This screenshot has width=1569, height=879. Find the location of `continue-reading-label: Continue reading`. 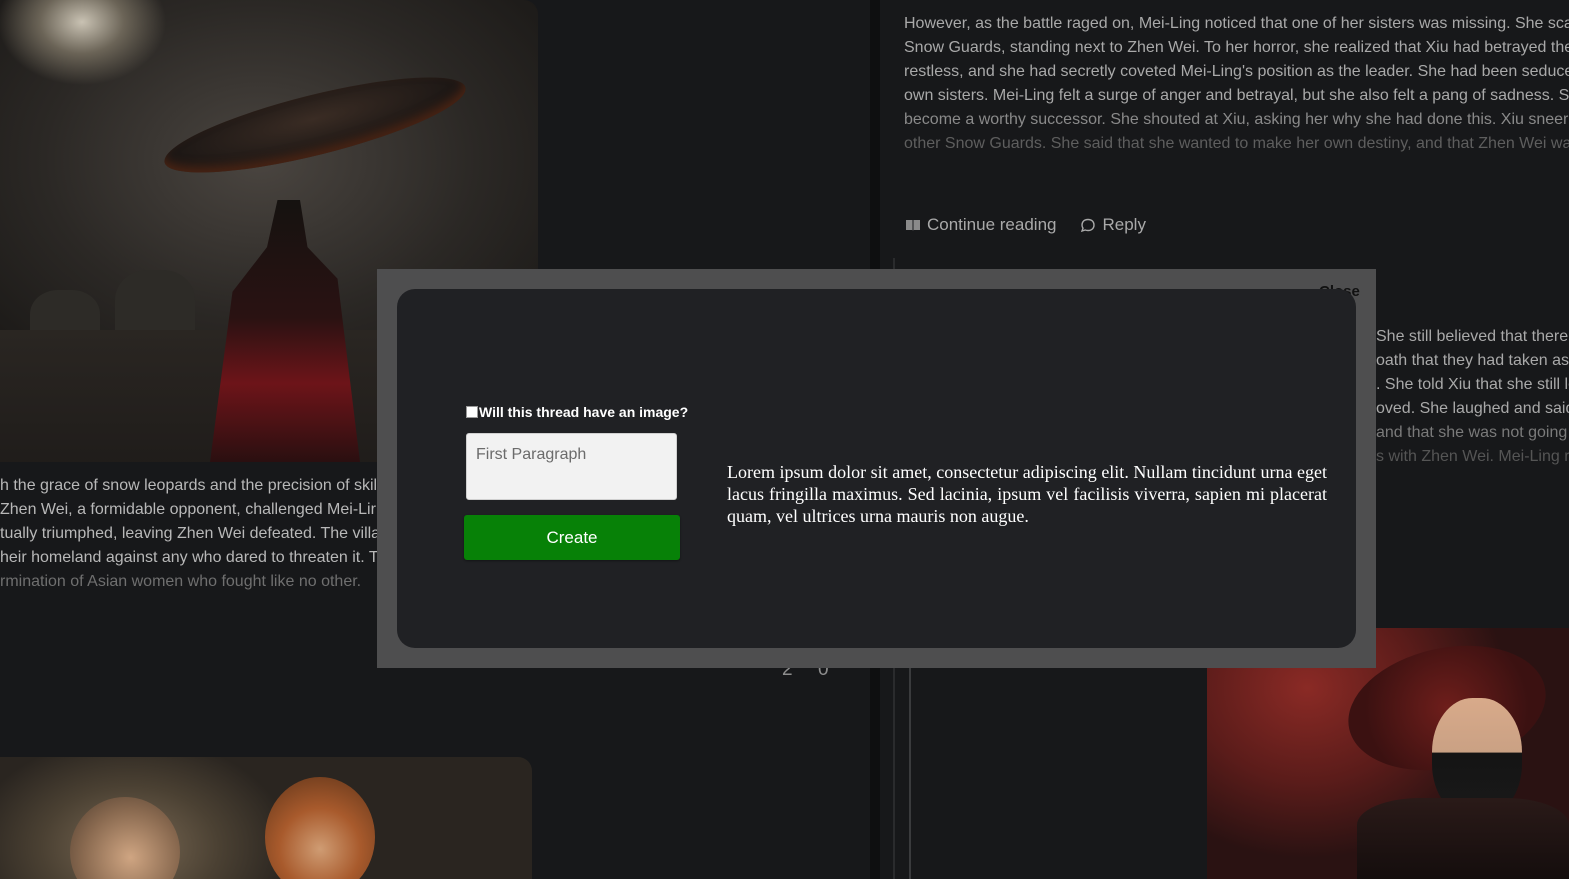

continue-reading-label: Continue reading is located at coordinates (992, 224).